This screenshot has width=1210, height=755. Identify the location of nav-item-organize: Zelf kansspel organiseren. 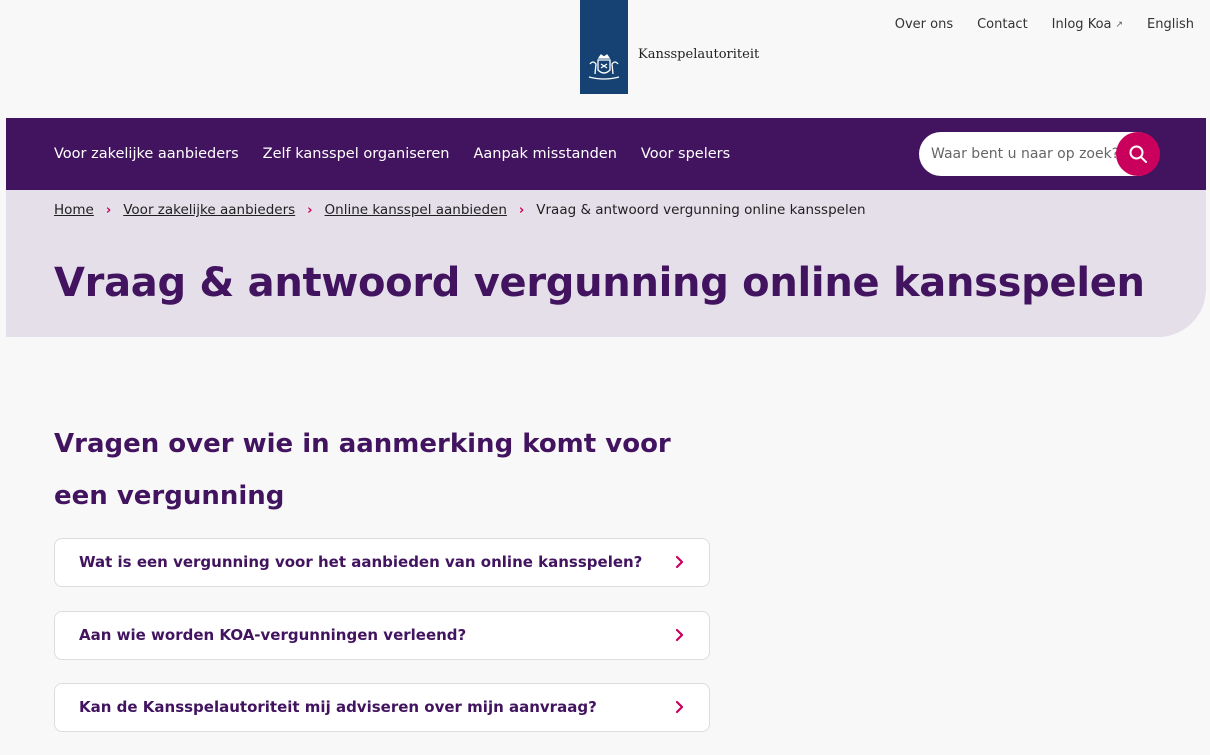
(356, 154).